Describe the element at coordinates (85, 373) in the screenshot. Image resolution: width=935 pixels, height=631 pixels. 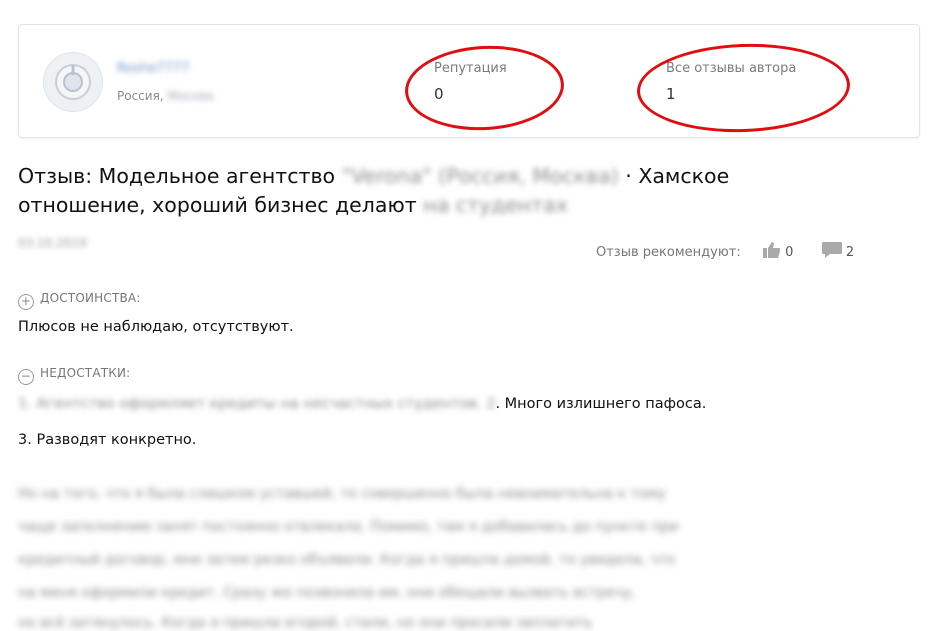
I see `cons-label-text: НЕДОСТАТКИ:` at that location.